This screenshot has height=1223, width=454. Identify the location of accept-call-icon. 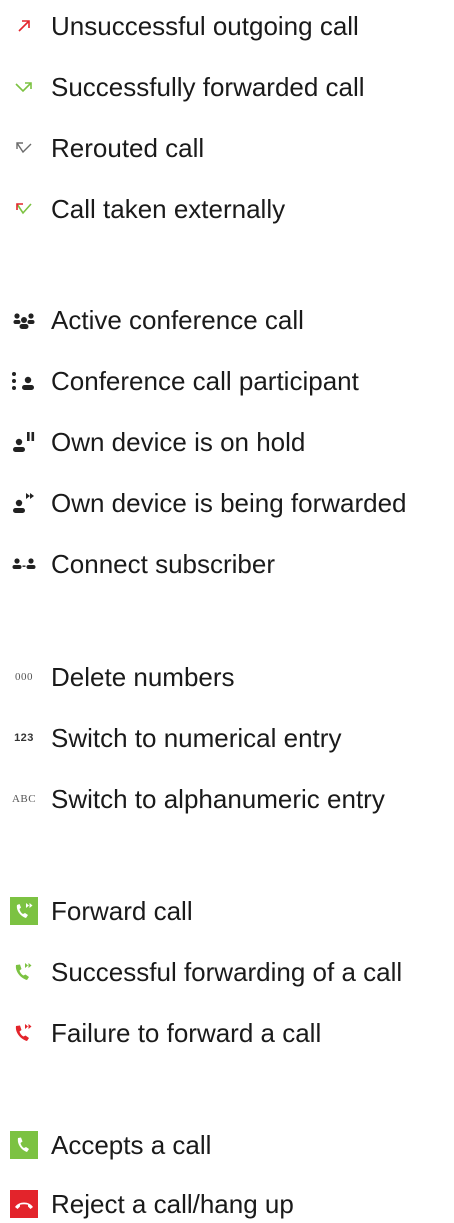
(24, 1145).